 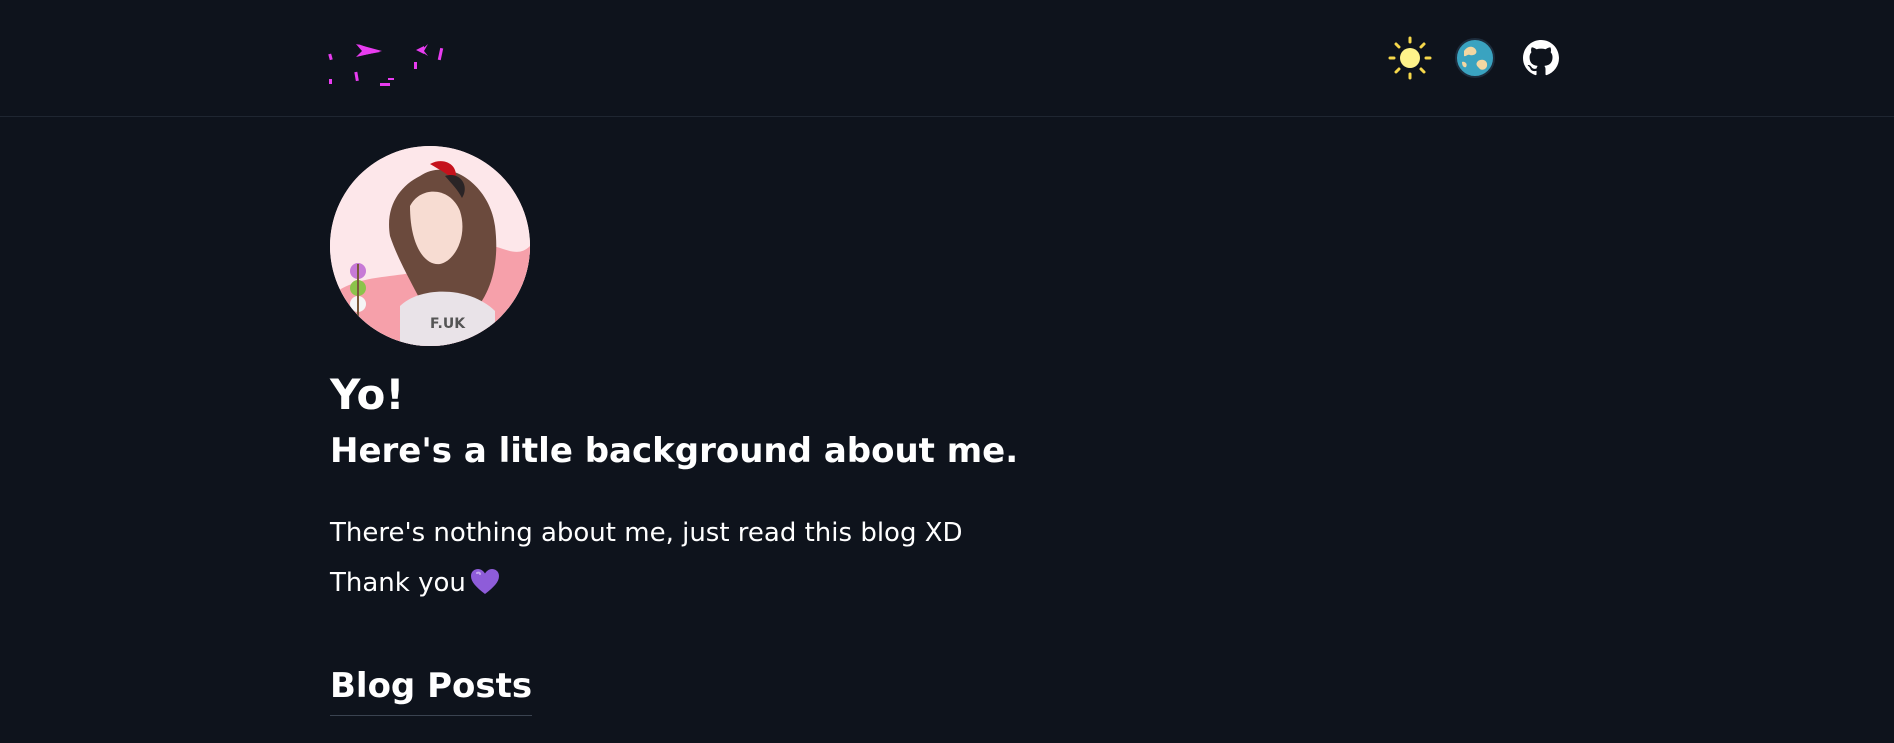 I want to click on site-logo, so click(x=398, y=68).